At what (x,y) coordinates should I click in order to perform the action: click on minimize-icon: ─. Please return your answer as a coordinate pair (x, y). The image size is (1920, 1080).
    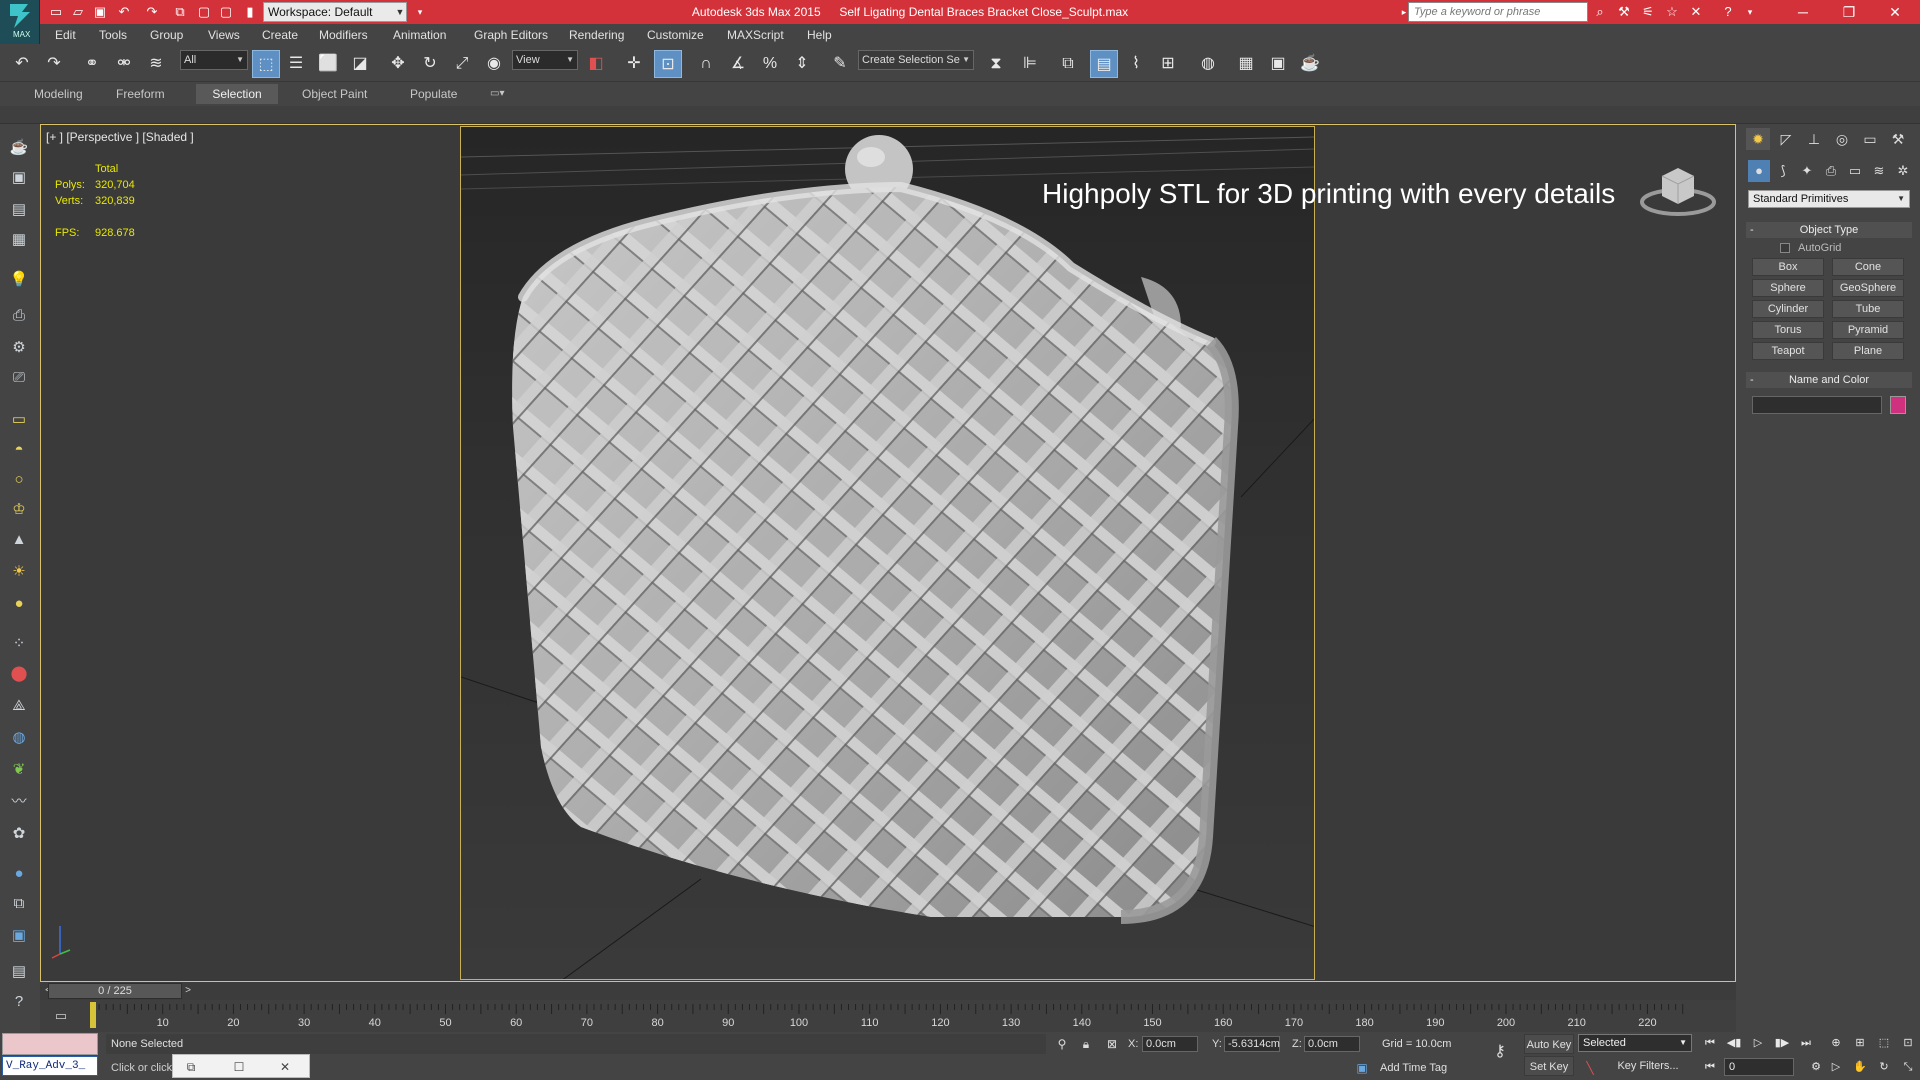
    Looking at the image, I should click on (1803, 12).